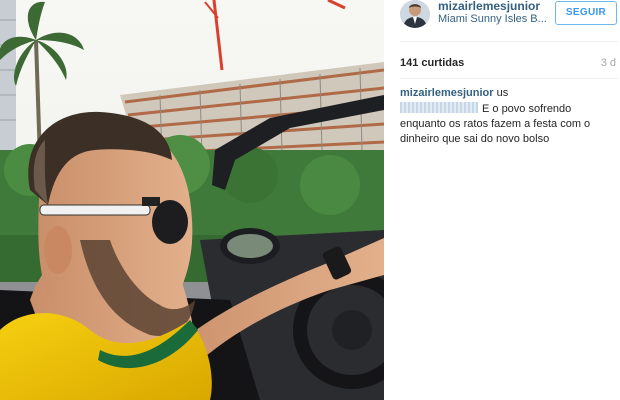 The image size is (620, 400). I want to click on likes-count: 141 curtidas, so click(432, 63).